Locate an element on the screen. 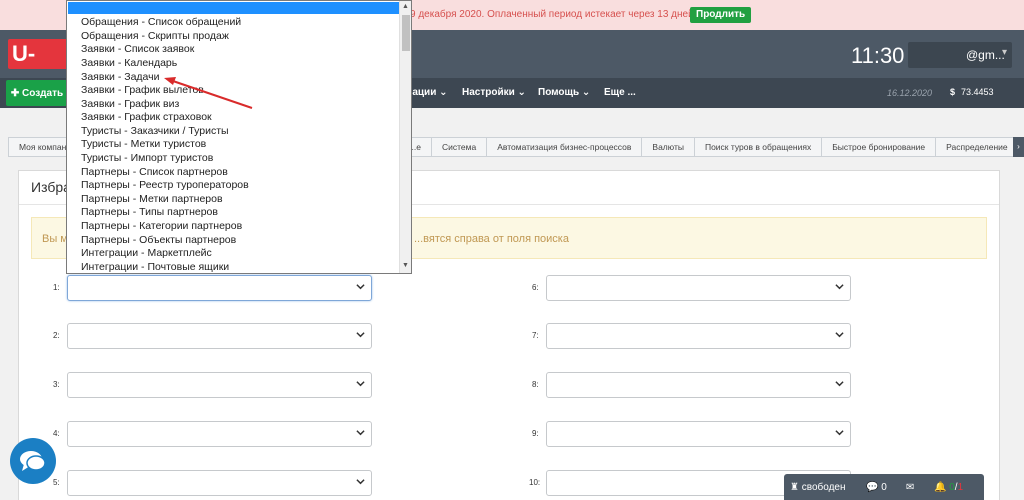 The height and width of the screenshot is (500, 1024). plus-icon: ✚ is located at coordinates (16, 93).